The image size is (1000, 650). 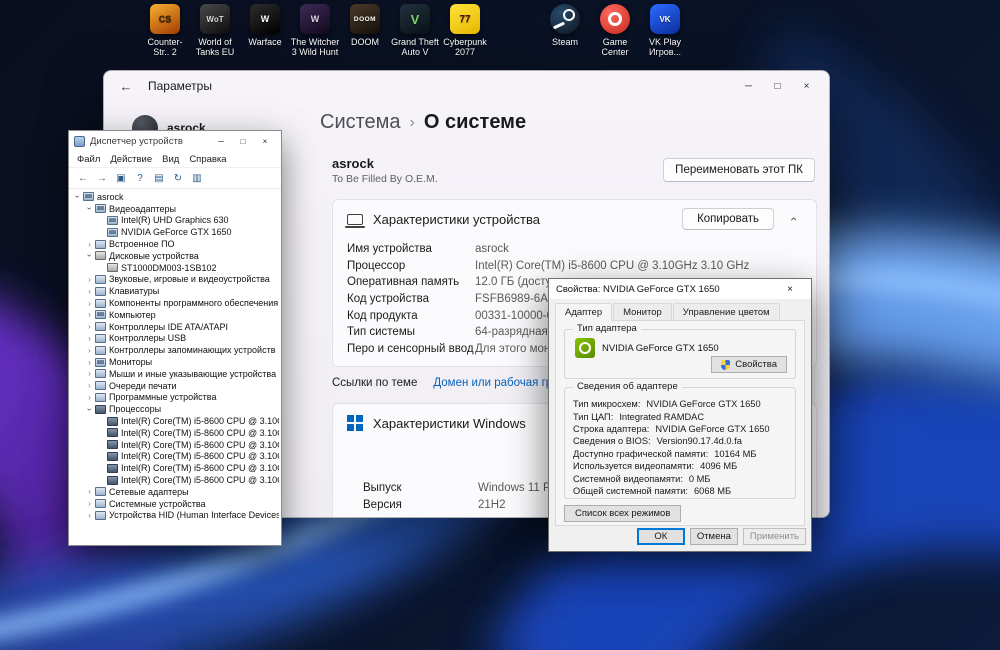 What do you see at coordinates (680, 289) in the screenshot?
I see `gpu-dialog-titlebar: Свойства: NVIDIA GeForce GTX 1650 ×` at bounding box center [680, 289].